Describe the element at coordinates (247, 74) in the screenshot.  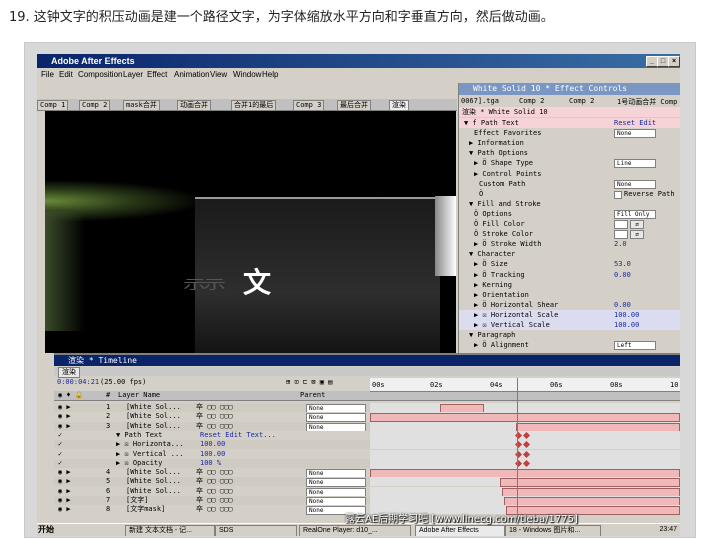
I see `menu-7: Window` at that location.